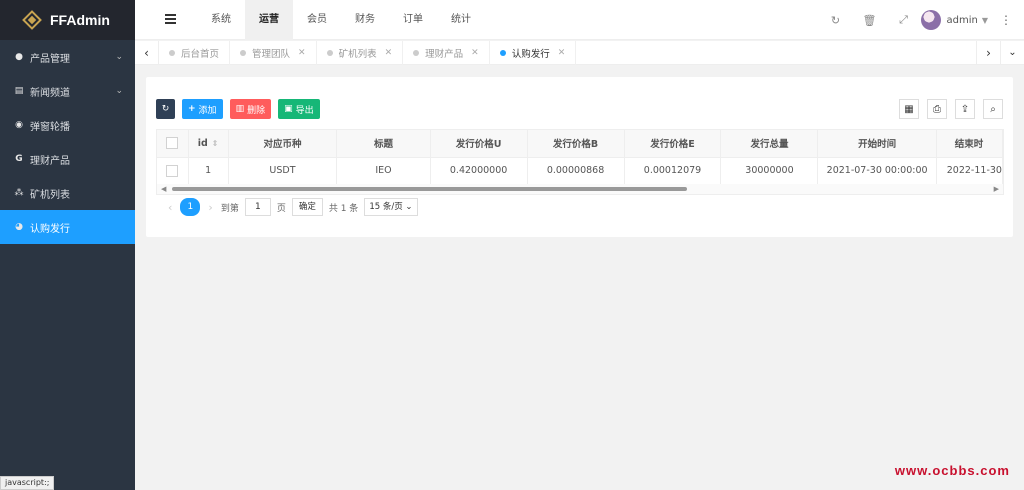 The height and width of the screenshot is (490, 1024). I want to click on export-icon: ⇪, so click(965, 109).